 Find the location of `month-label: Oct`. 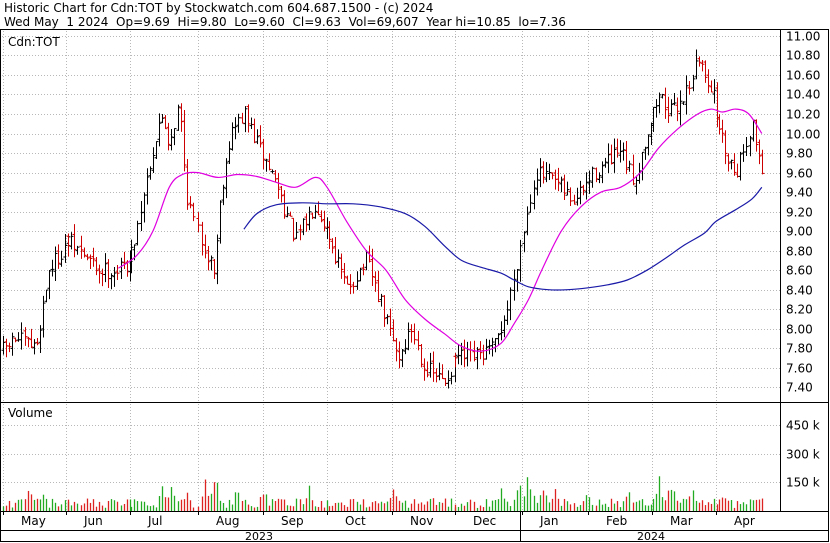

month-label: Oct is located at coordinates (355, 521).